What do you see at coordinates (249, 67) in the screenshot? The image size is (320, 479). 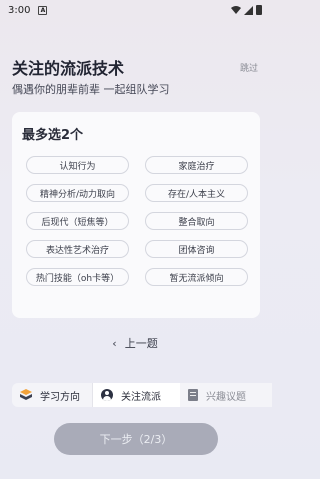 I see `skip-button: 跳过` at bounding box center [249, 67].